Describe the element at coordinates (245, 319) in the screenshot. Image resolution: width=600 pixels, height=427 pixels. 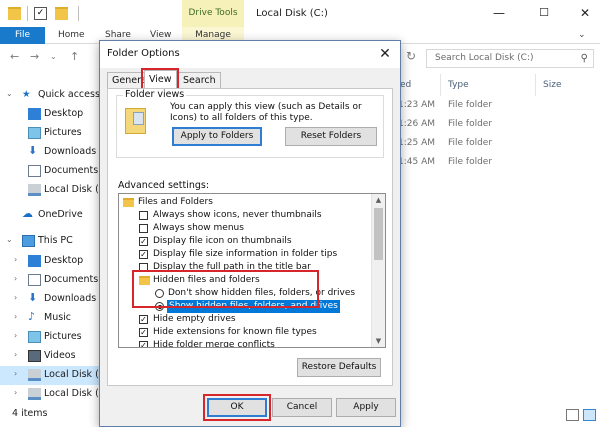
I see `list-item: ✓ Hide empty drives` at that location.